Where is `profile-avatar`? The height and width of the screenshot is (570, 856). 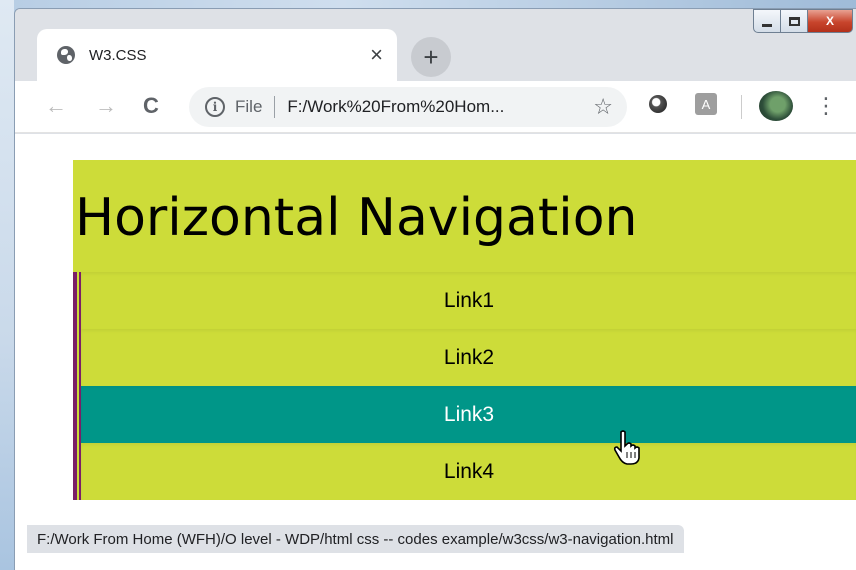 profile-avatar is located at coordinates (776, 106).